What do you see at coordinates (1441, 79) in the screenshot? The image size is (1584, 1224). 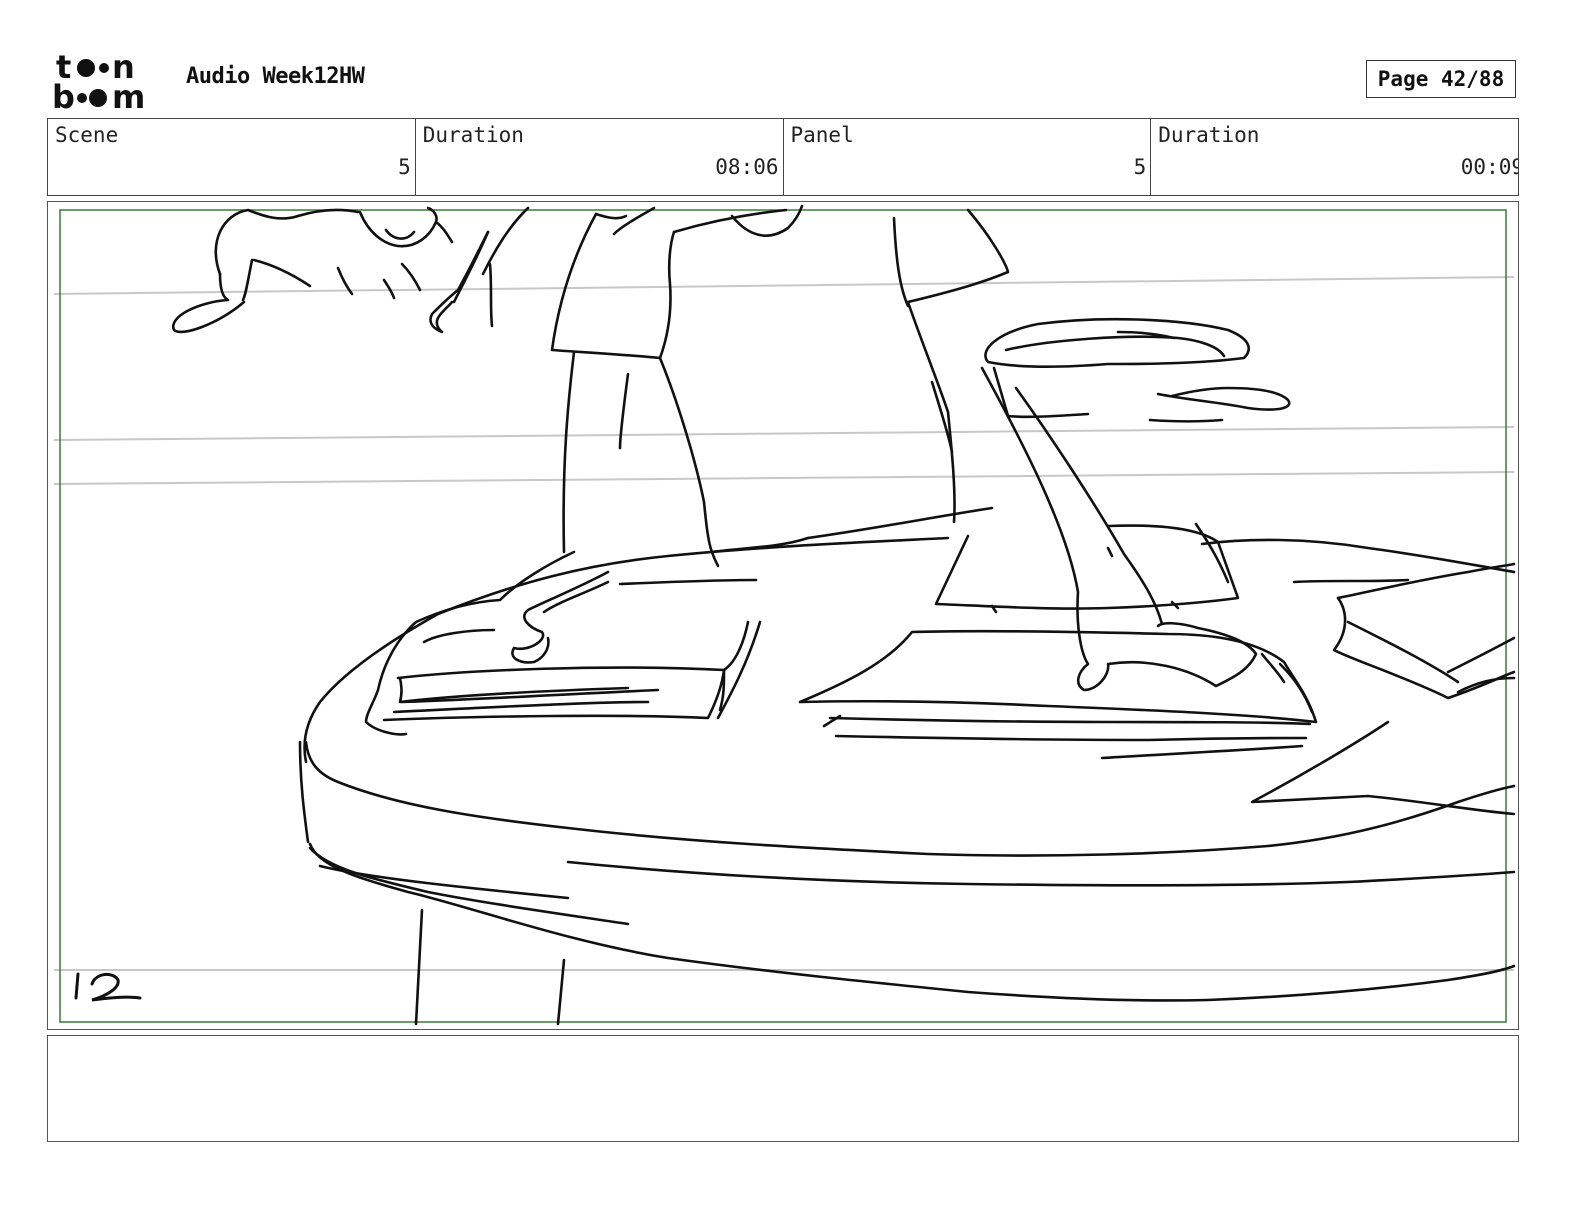 I see `page-indicator: Page 42/88` at bounding box center [1441, 79].